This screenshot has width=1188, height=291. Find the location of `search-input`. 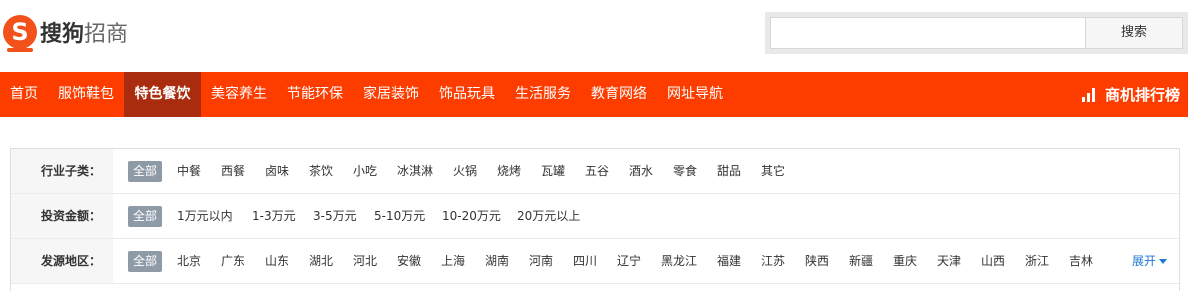

search-input is located at coordinates (928, 33).